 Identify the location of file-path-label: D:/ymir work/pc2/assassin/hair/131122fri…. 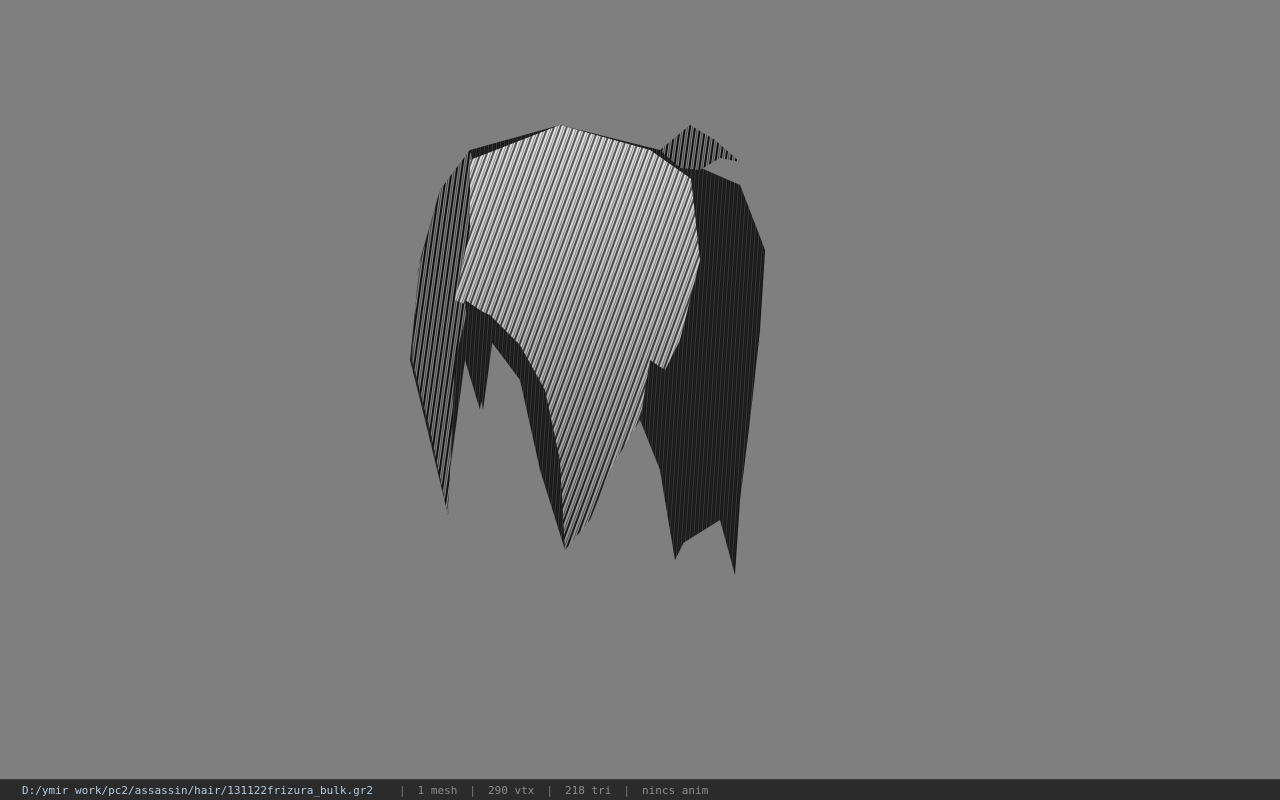
(197, 790).